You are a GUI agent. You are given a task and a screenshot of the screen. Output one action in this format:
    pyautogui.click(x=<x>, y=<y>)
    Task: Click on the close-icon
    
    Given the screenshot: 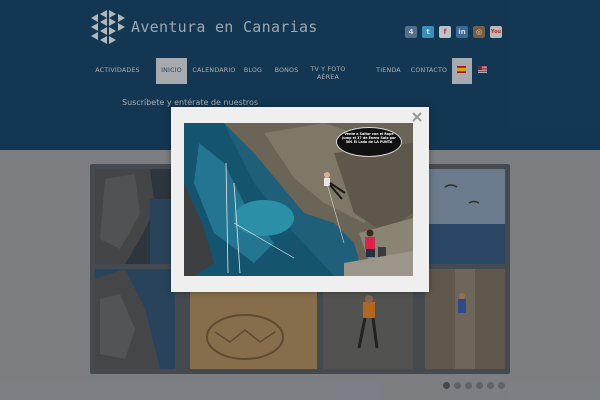 What is the action you would take?
    pyautogui.click(x=417, y=117)
    